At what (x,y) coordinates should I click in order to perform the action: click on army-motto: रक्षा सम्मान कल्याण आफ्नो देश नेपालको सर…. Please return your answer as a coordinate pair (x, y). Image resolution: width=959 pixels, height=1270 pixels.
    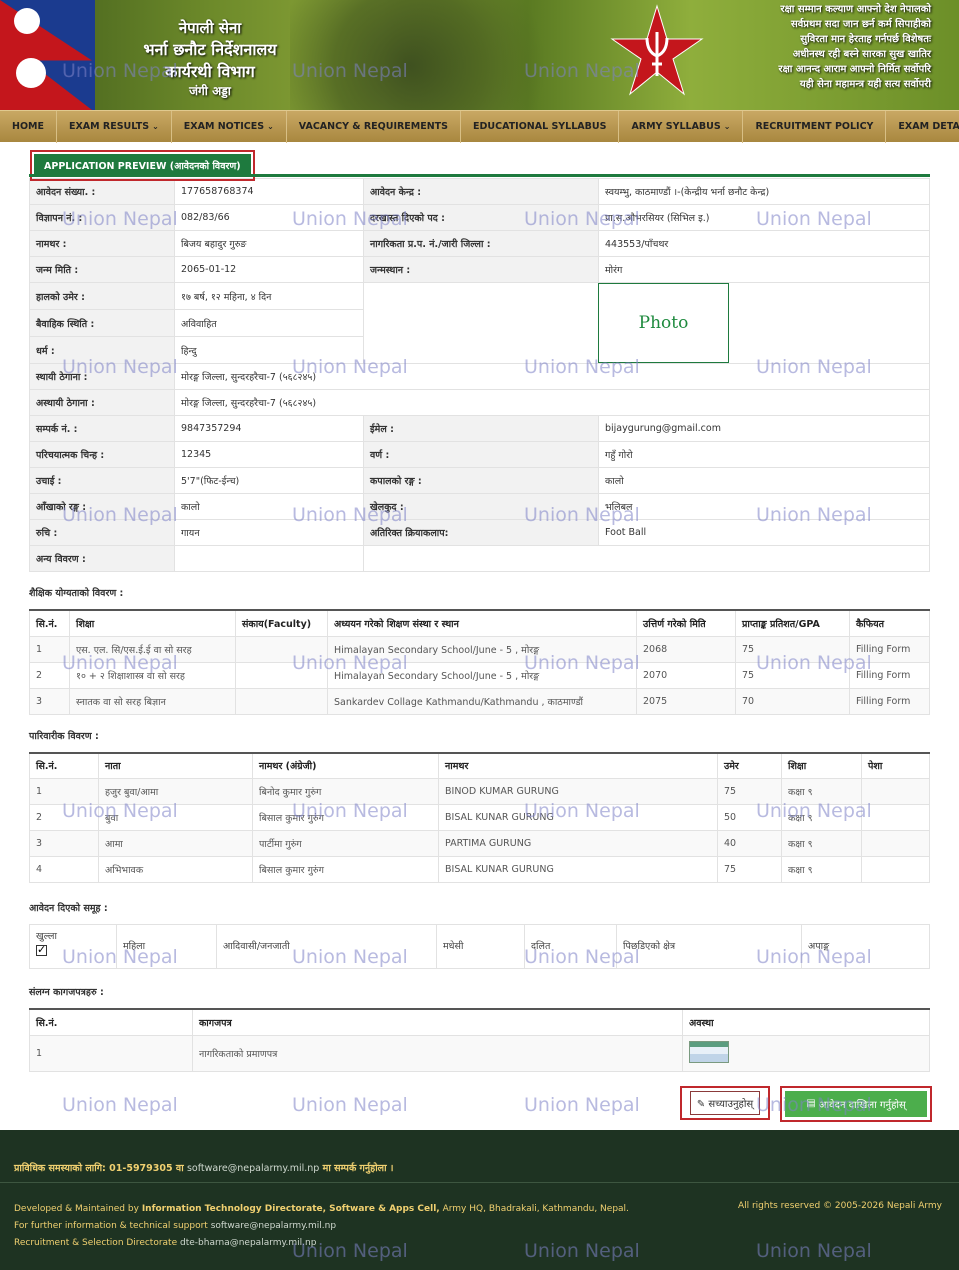
    Looking at the image, I should click on (854, 47).